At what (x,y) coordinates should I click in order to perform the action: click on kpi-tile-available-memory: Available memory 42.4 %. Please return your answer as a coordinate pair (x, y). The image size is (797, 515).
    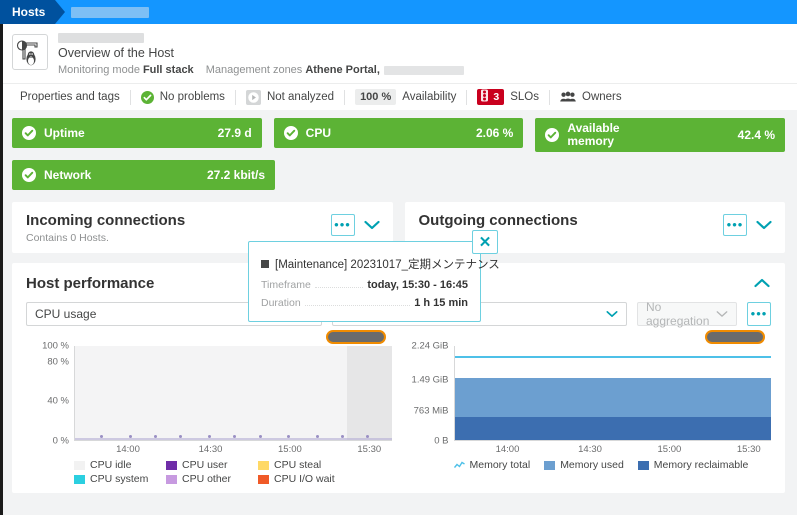
    Looking at the image, I should click on (660, 135).